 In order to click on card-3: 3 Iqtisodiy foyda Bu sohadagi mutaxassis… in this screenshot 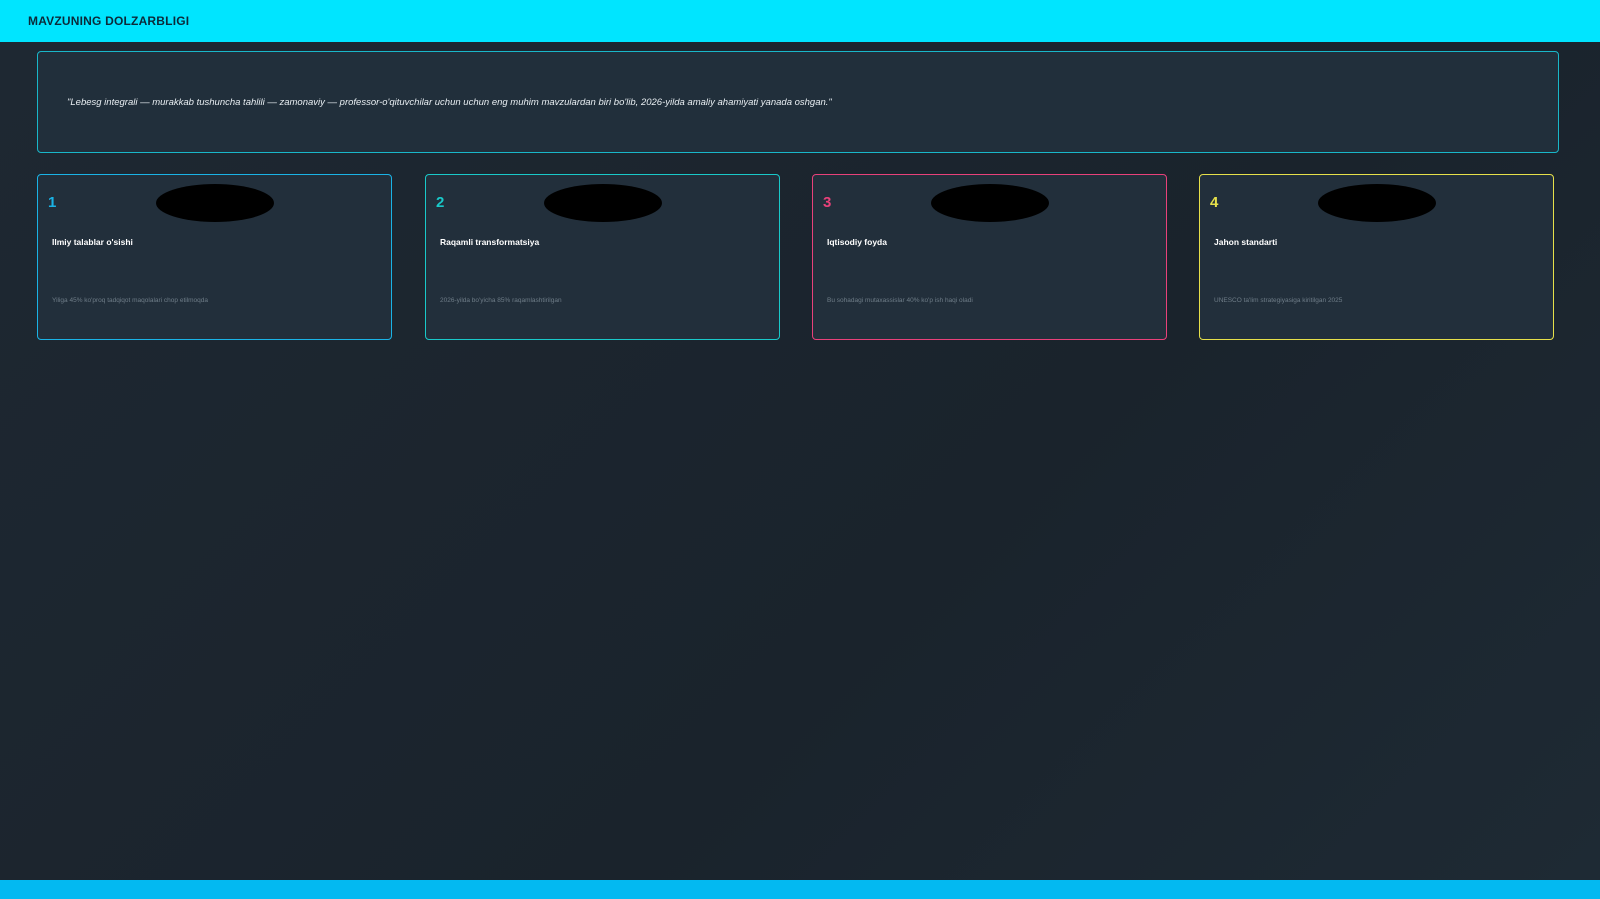, I will do `click(989, 257)`.